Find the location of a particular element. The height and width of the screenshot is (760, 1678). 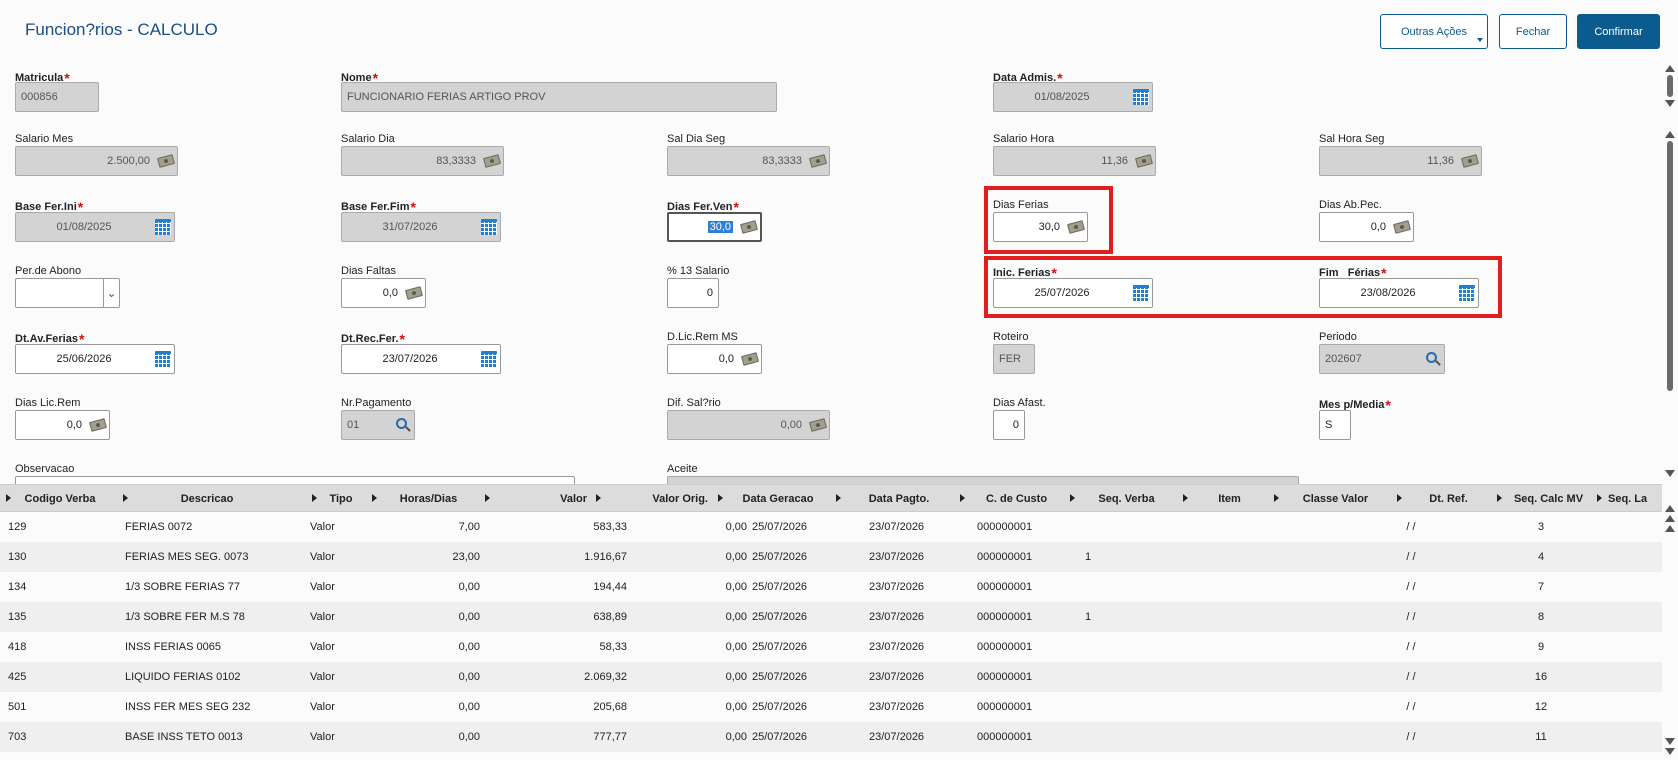

column-header-descricao: Descricao is located at coordinates (203, 499).